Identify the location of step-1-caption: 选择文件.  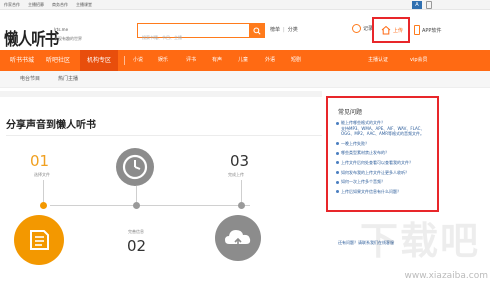
(42, 174).